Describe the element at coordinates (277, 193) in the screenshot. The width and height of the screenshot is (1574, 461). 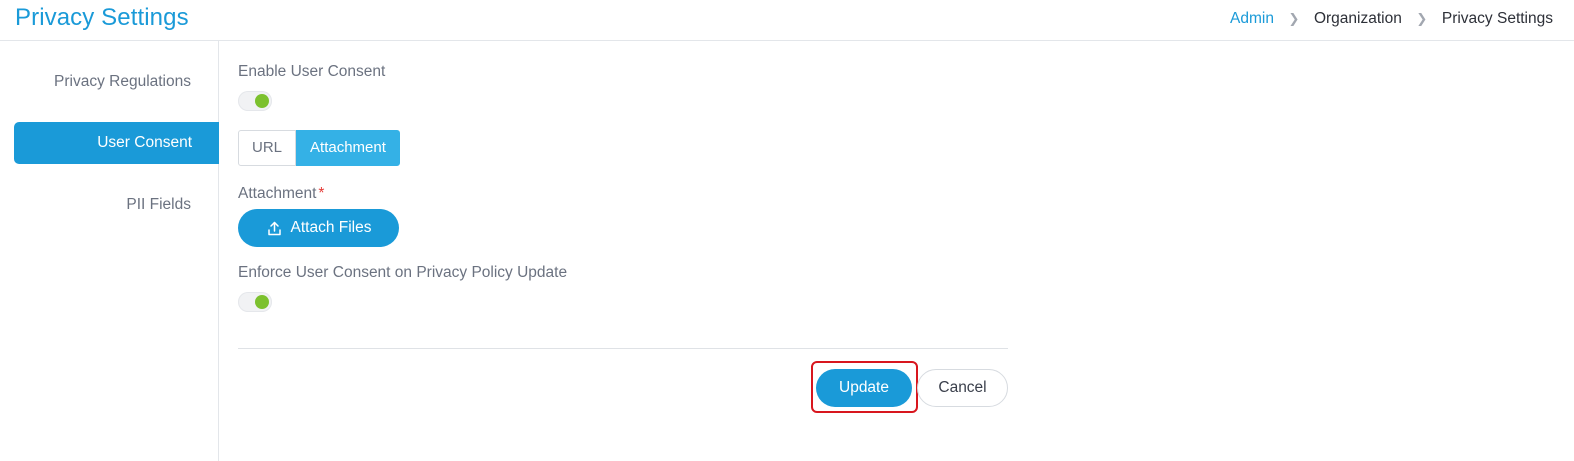
I see `attachment-label-text: Attachment` at that location.